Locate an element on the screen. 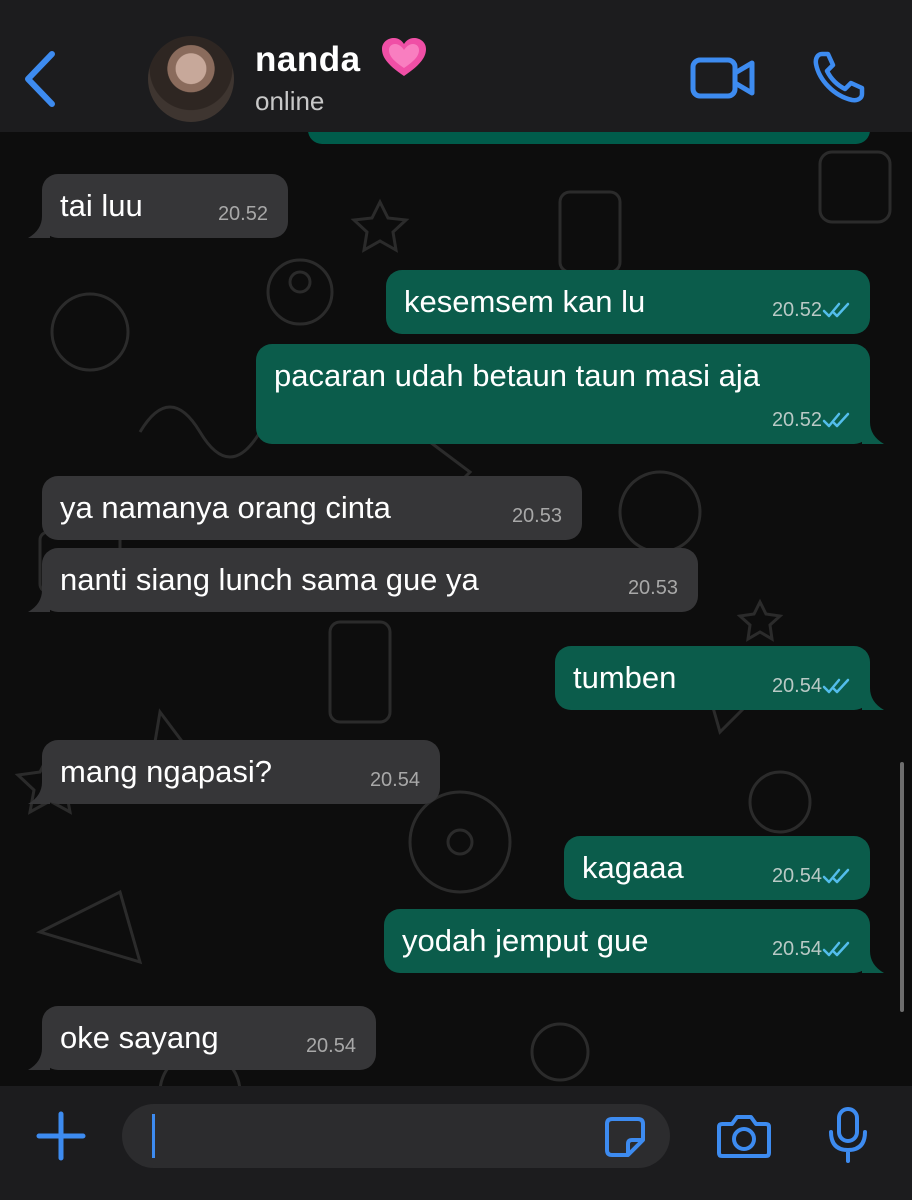 The height and width of the screenshot is (1200, 912). incoming-message: nanti siang lunch sama gue ya 20.53 is located at coordinates (363, 580).